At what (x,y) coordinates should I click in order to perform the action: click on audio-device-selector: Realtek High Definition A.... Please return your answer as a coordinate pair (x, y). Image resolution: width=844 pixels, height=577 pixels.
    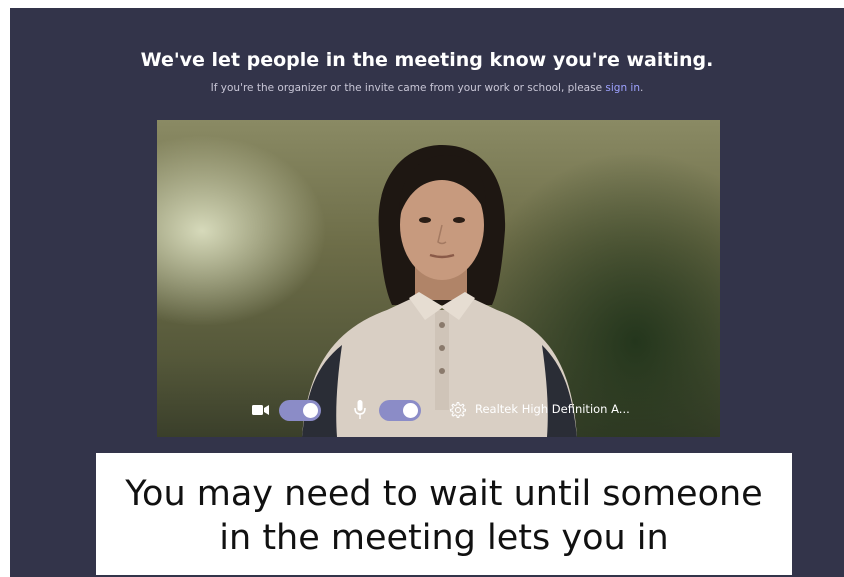
    Looking at the image, I should click on (552, 409).